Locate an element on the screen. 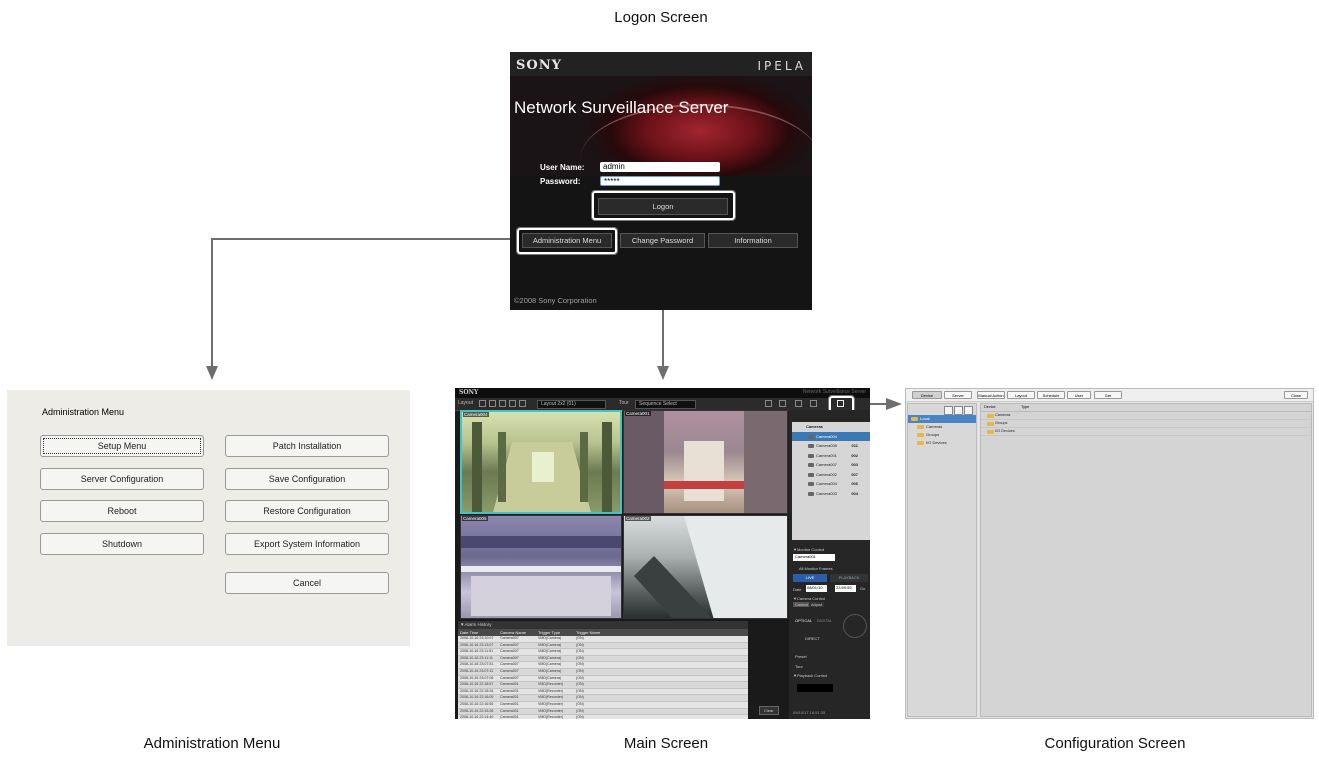 This screenshot has height=757, width=1319. restore-configuration-button: Restore Configuration is located at coordinates (307, 511).